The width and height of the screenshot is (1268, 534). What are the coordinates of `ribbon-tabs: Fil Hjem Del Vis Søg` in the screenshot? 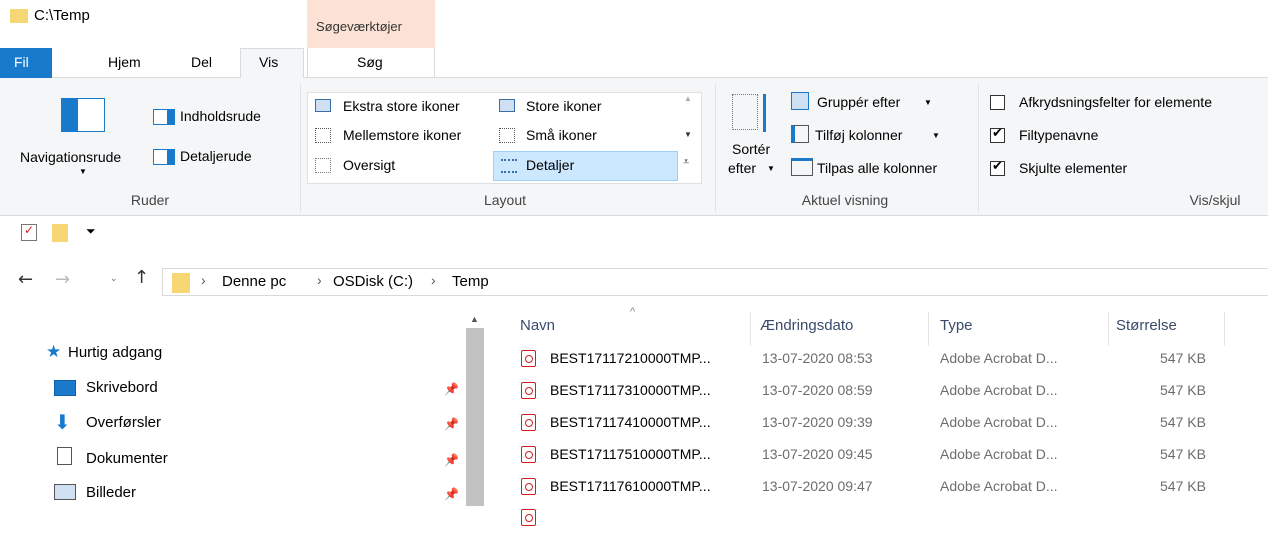 It's located at (634, 63).